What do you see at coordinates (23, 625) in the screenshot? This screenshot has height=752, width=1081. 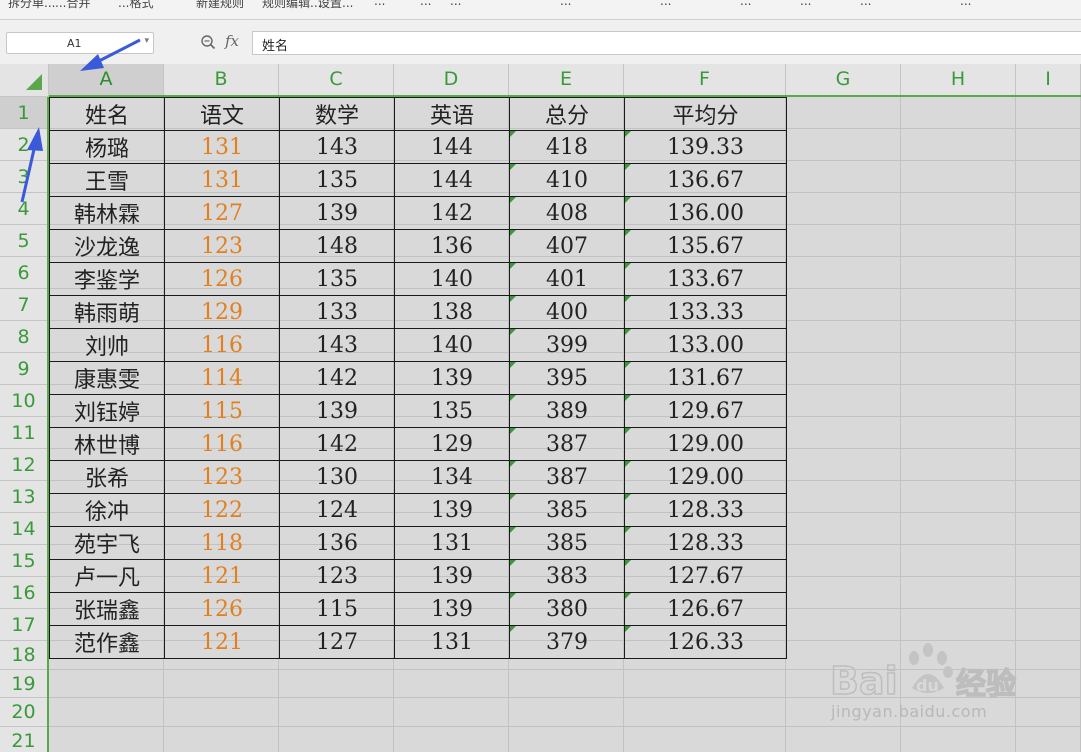 I see `row-header-17: 17` at bounding box center [23, 625].